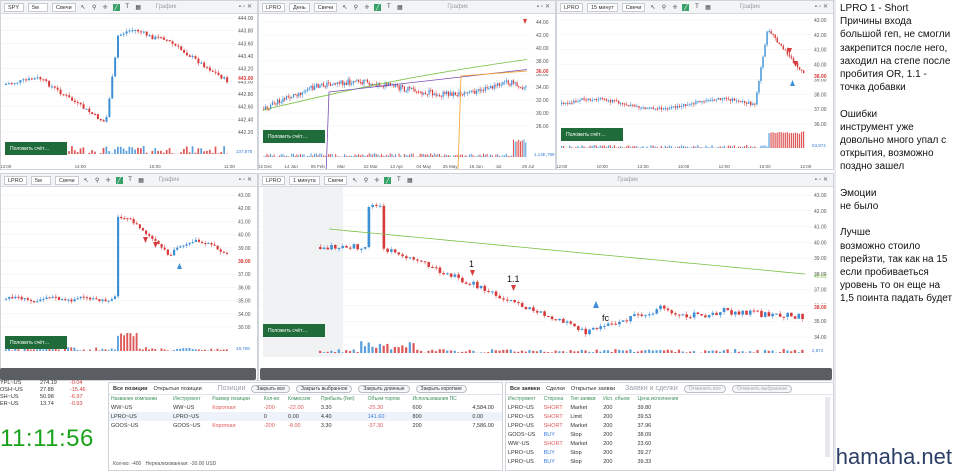 The image size is (960, 471). Describe the element at coordinates (596, 434) in the screenshot. I see `table-row: GOOS~US BUY Stop 200 38.09` at that location.